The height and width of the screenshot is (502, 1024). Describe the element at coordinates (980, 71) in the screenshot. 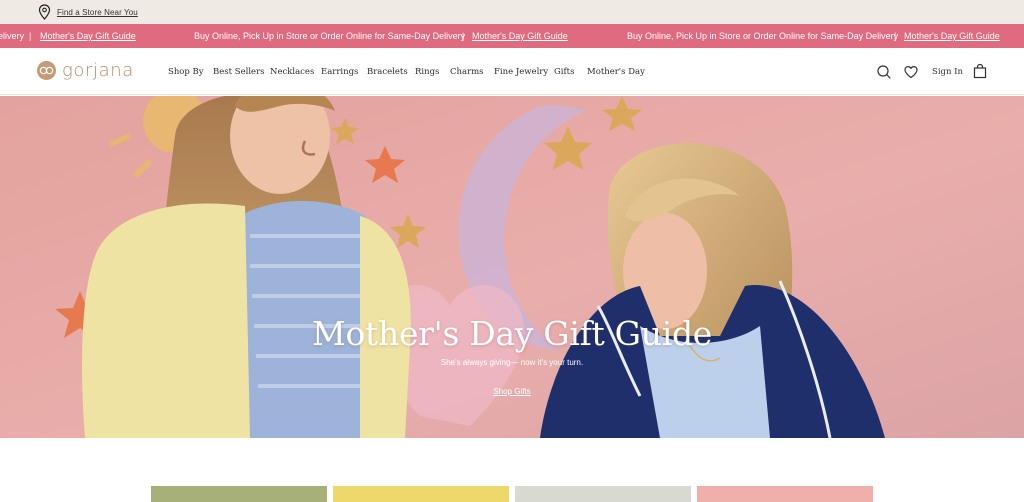

I see `shopping-bag-icon` at that location.